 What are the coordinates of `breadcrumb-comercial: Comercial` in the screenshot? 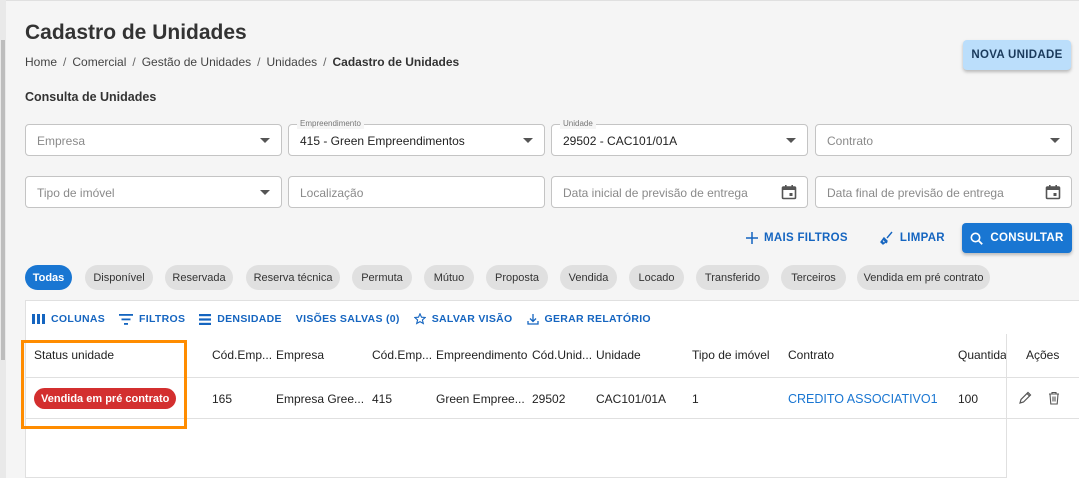 It's located at (99, 62).